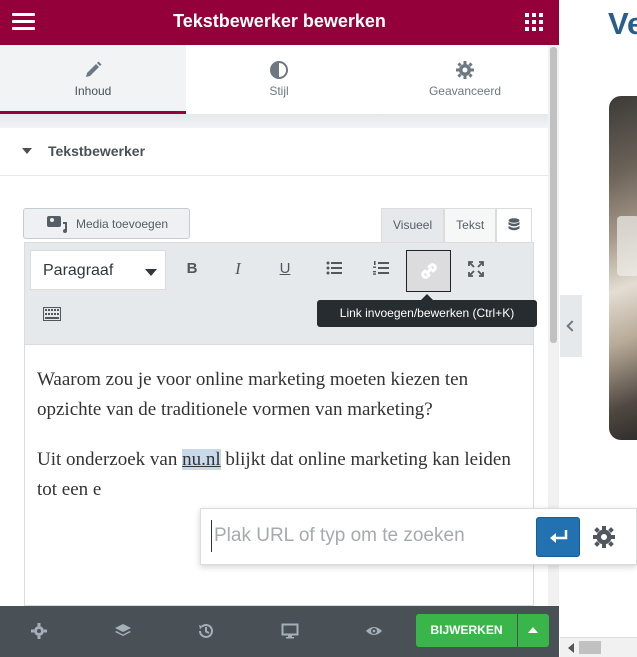 The height and width of the screenshot is (657, 637). What do you see at coordinates (123, 631) in the screenshot?
I see `layers-icon` at bounding box center [123, 631].